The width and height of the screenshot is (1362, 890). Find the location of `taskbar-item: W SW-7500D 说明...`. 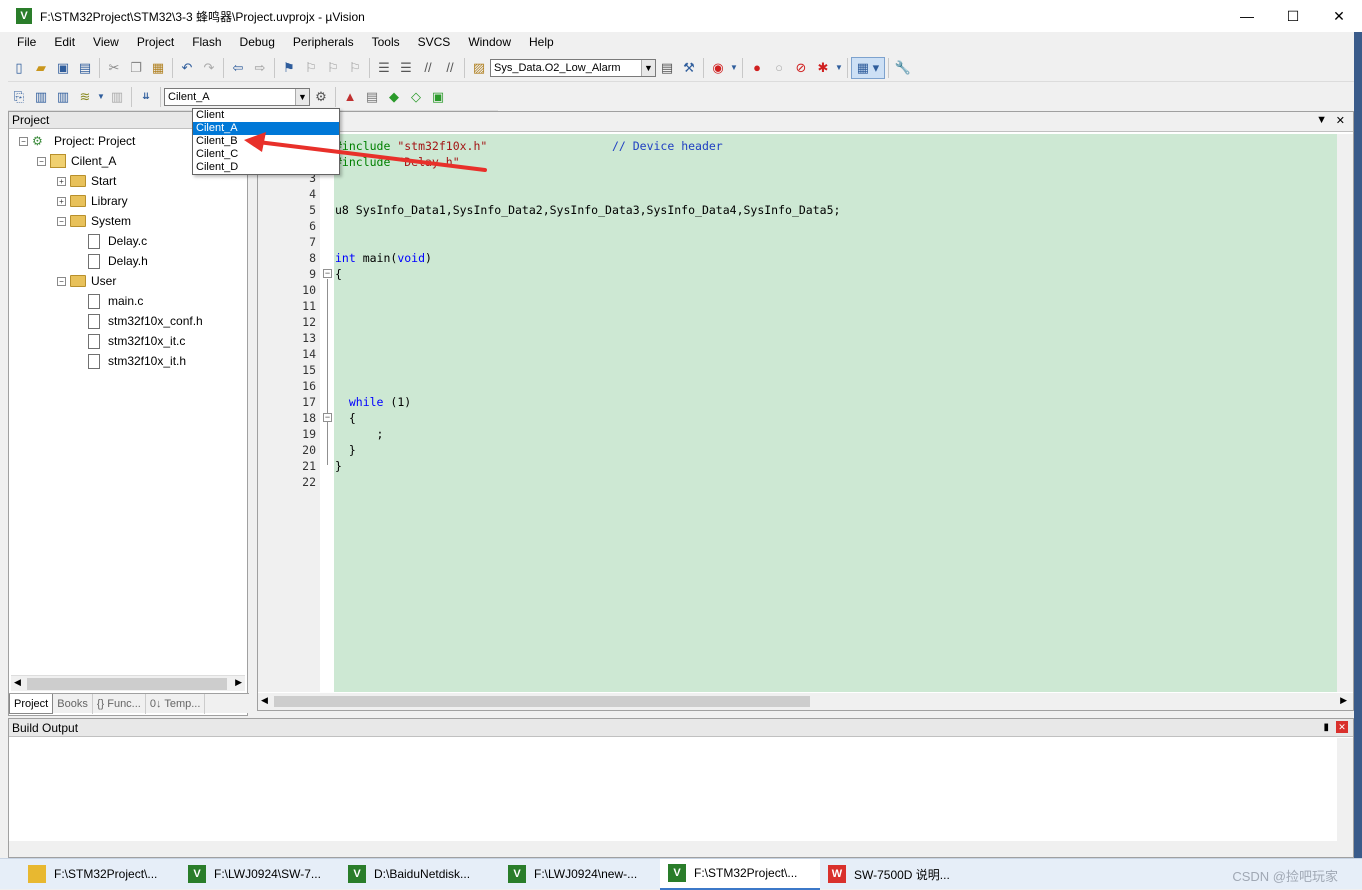

taskbar-item: W SW-7500D 说明... is located at coordinates (900, 874).